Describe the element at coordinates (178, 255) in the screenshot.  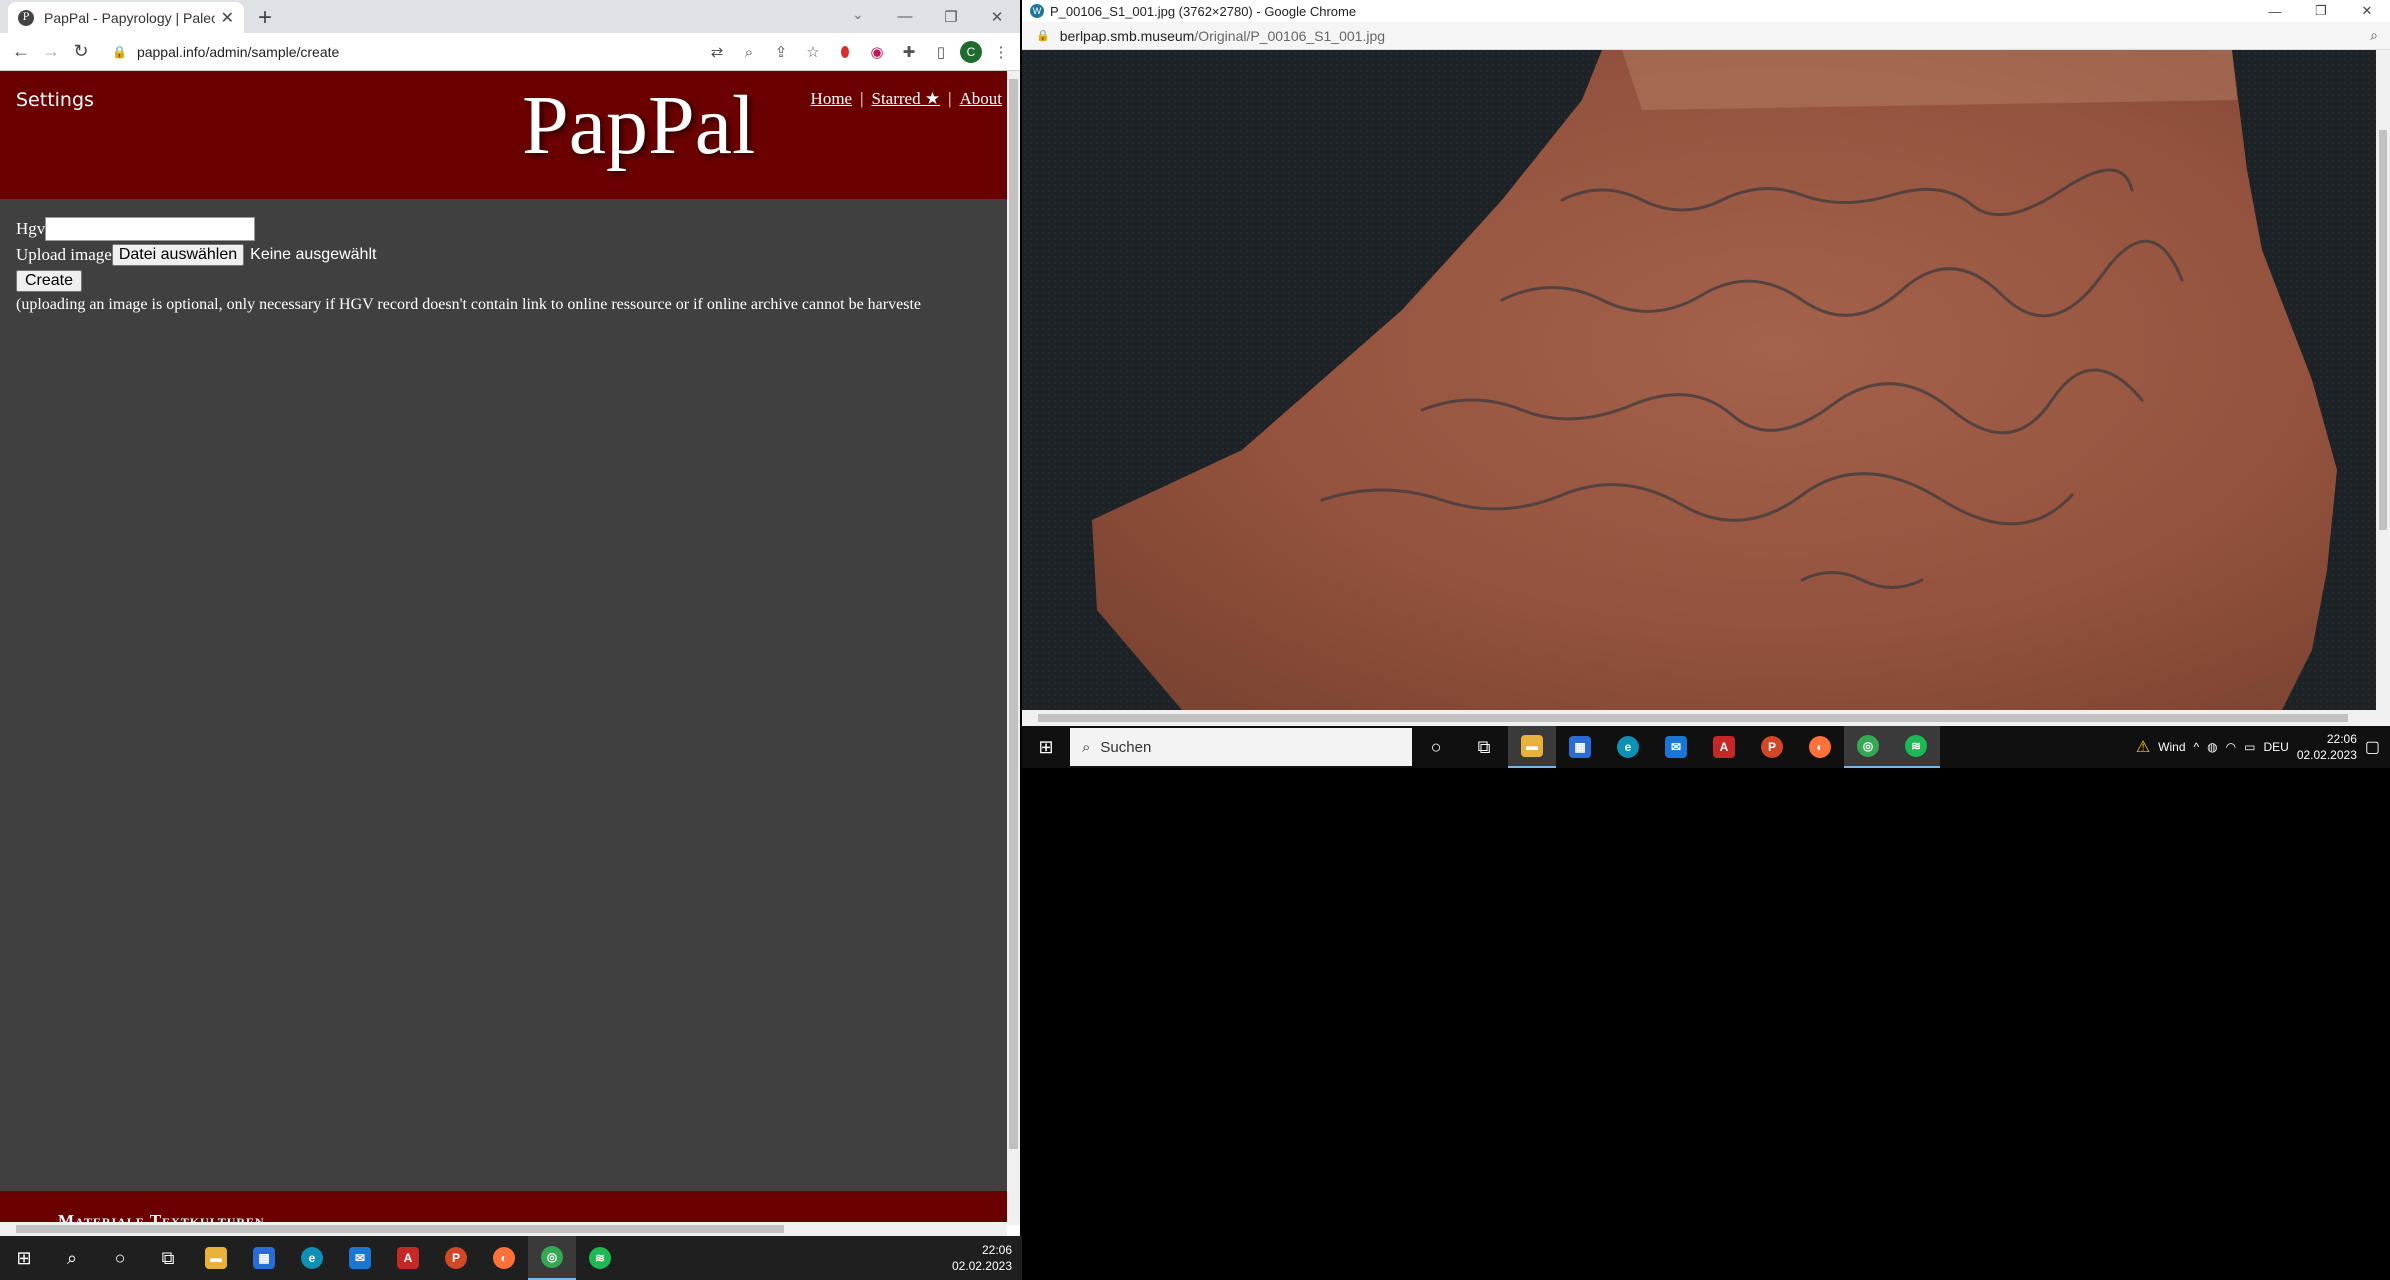
I see `choose-file-button: Datei auswählen` at that location.